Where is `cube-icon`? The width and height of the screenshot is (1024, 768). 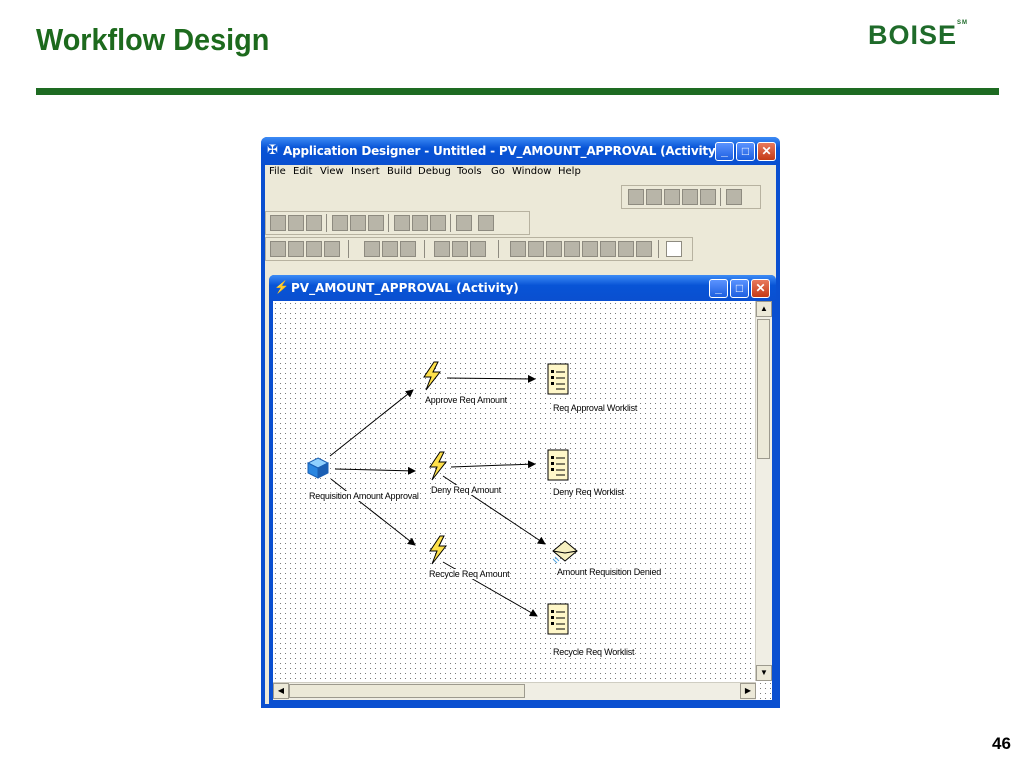
cube-icon is located at coordinates (318, 468).